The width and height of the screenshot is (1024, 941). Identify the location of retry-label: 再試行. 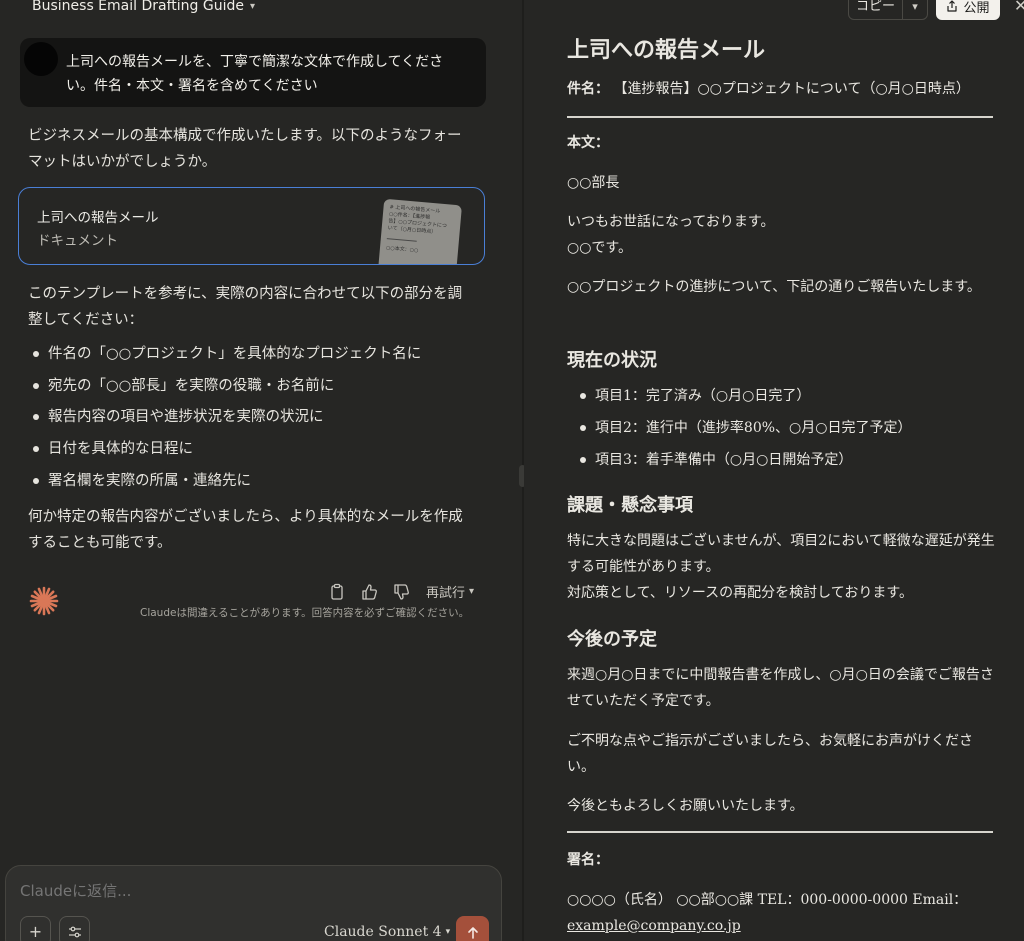
(446, 593).